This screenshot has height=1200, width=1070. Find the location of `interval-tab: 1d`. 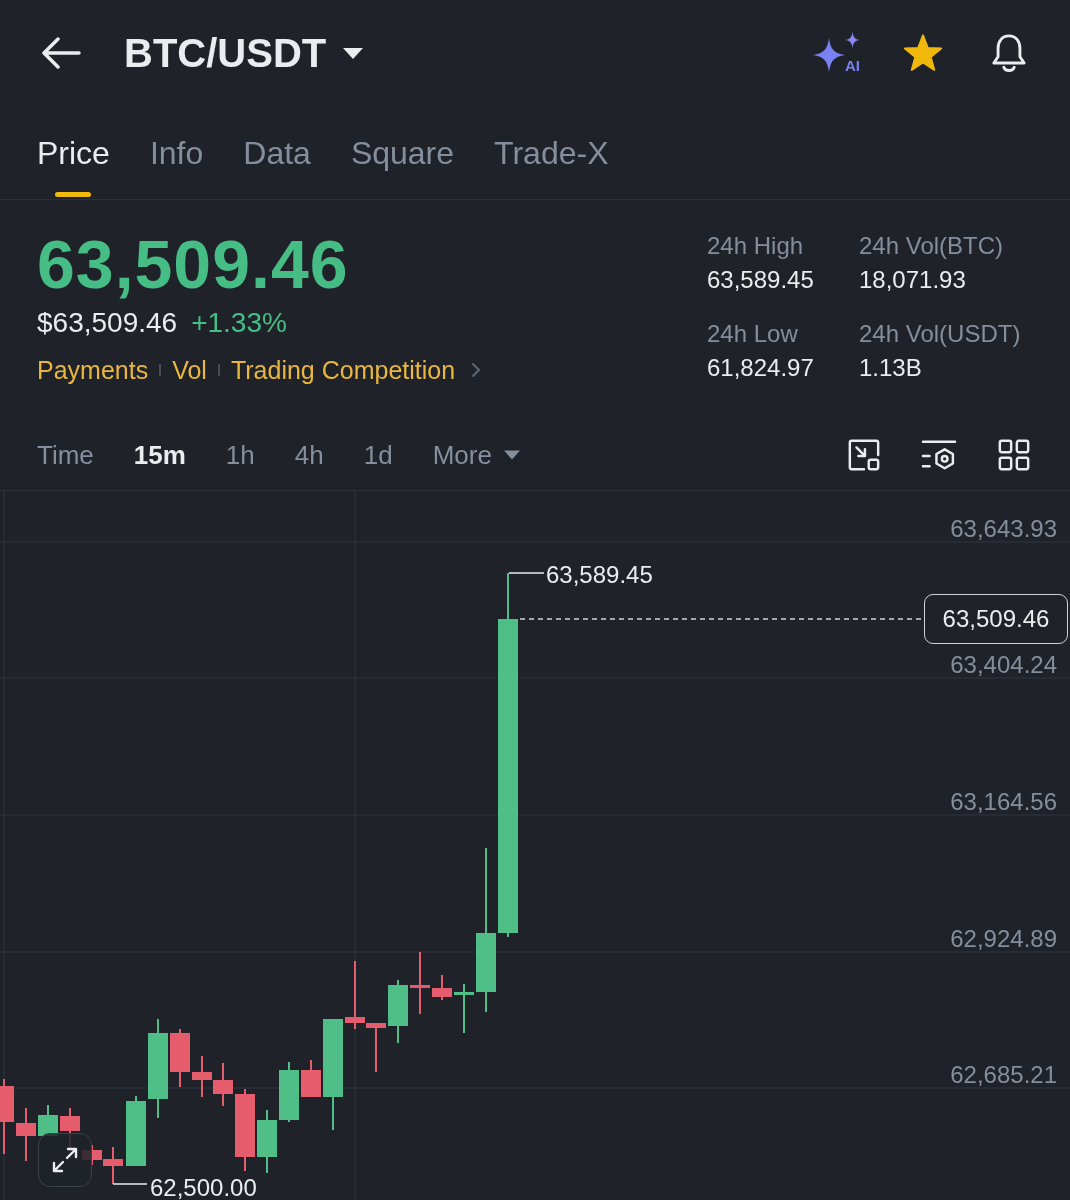

interval-tab: 1d is located at coordinates (378, 455).